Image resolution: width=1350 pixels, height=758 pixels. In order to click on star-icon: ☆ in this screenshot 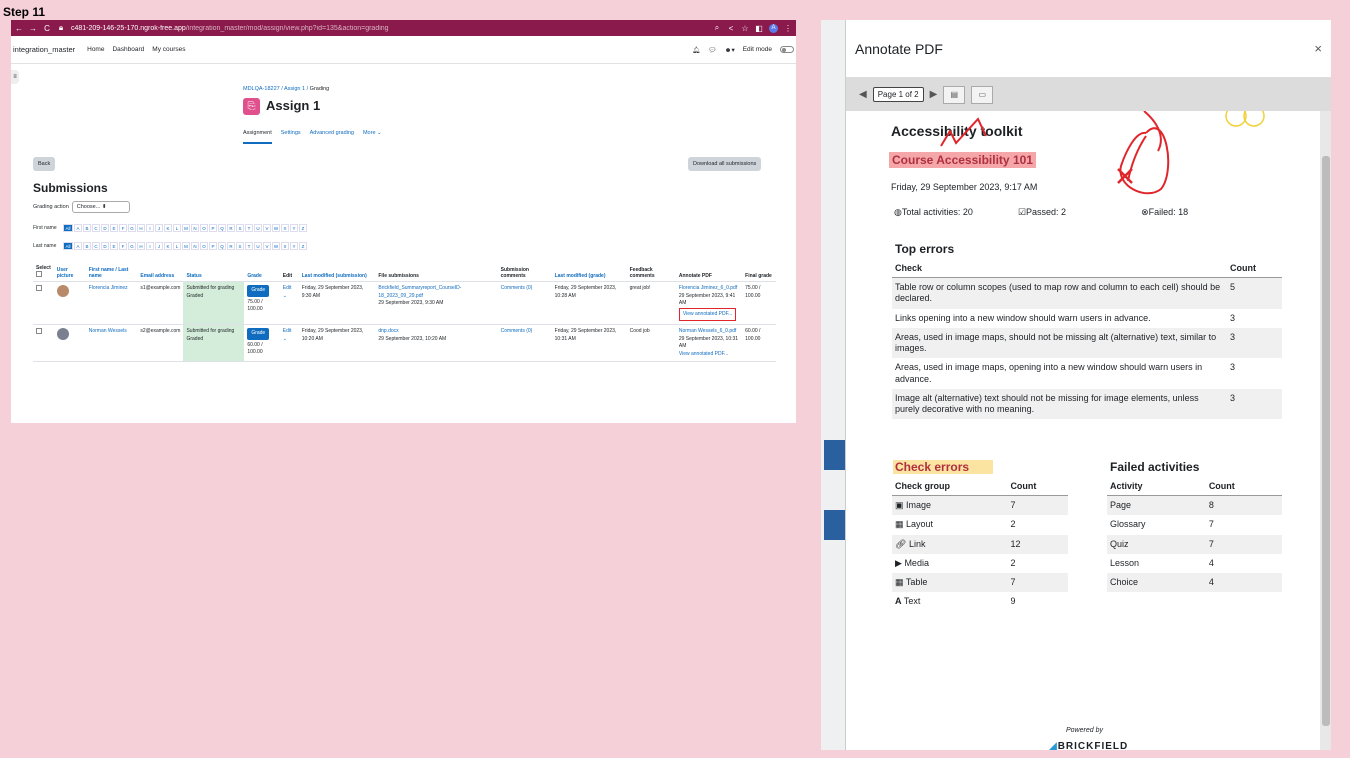, I will do `click(745, 28)`.